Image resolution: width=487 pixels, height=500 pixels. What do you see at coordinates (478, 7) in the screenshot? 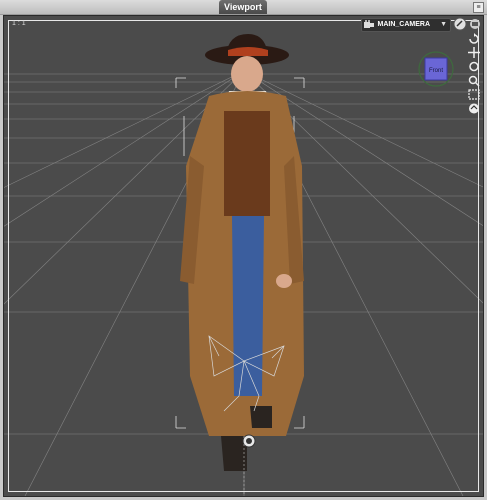
I see `panel-menu-icon: ≡` at bounding box center [478, 7].